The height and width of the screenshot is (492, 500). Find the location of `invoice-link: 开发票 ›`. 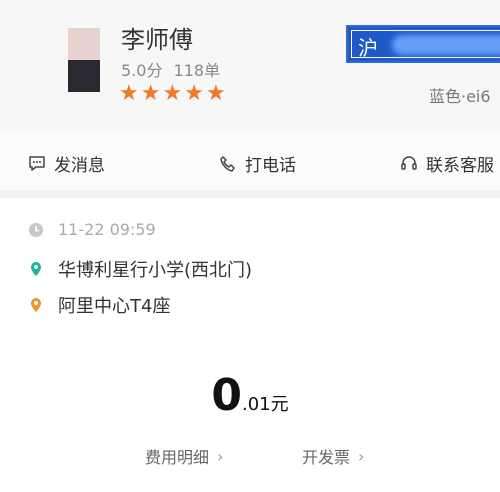

invoice-link: 开发票 › is located at coordinates (333, 456).